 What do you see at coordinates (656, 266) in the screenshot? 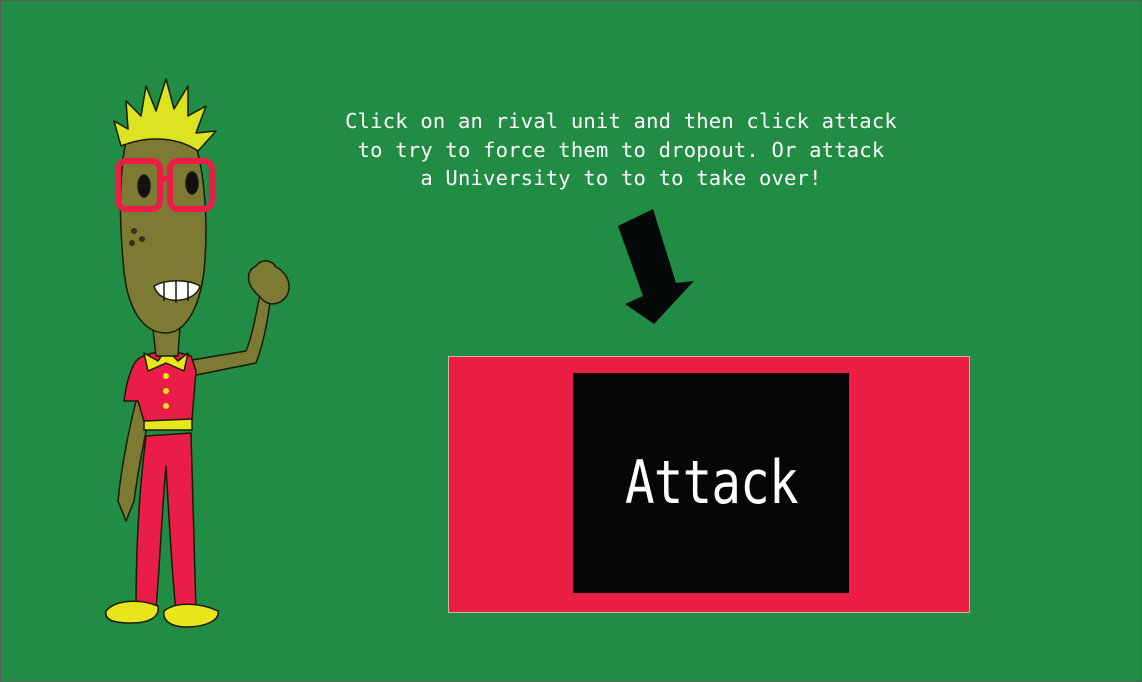
I see `down-arrow-icon` at bounding box center [656, 266].